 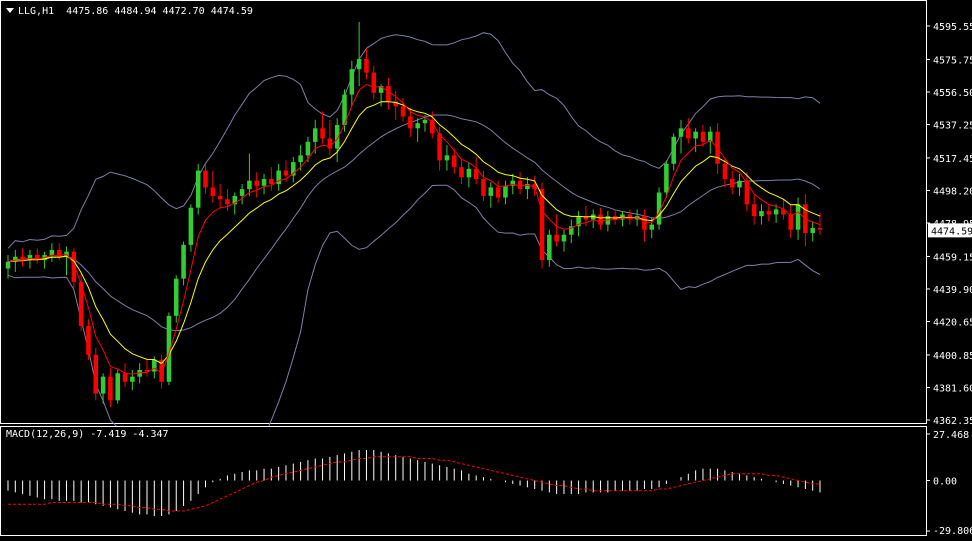 What do you see at coordinates (951, 435) in the screenshot?
I see `macd-tick-label: 27.468` at bounding box center [951, 435].